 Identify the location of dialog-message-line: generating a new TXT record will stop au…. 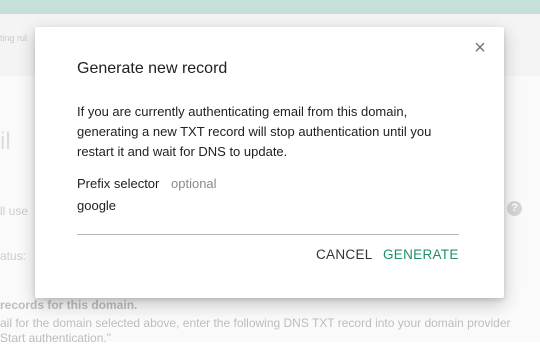
(254, 131).